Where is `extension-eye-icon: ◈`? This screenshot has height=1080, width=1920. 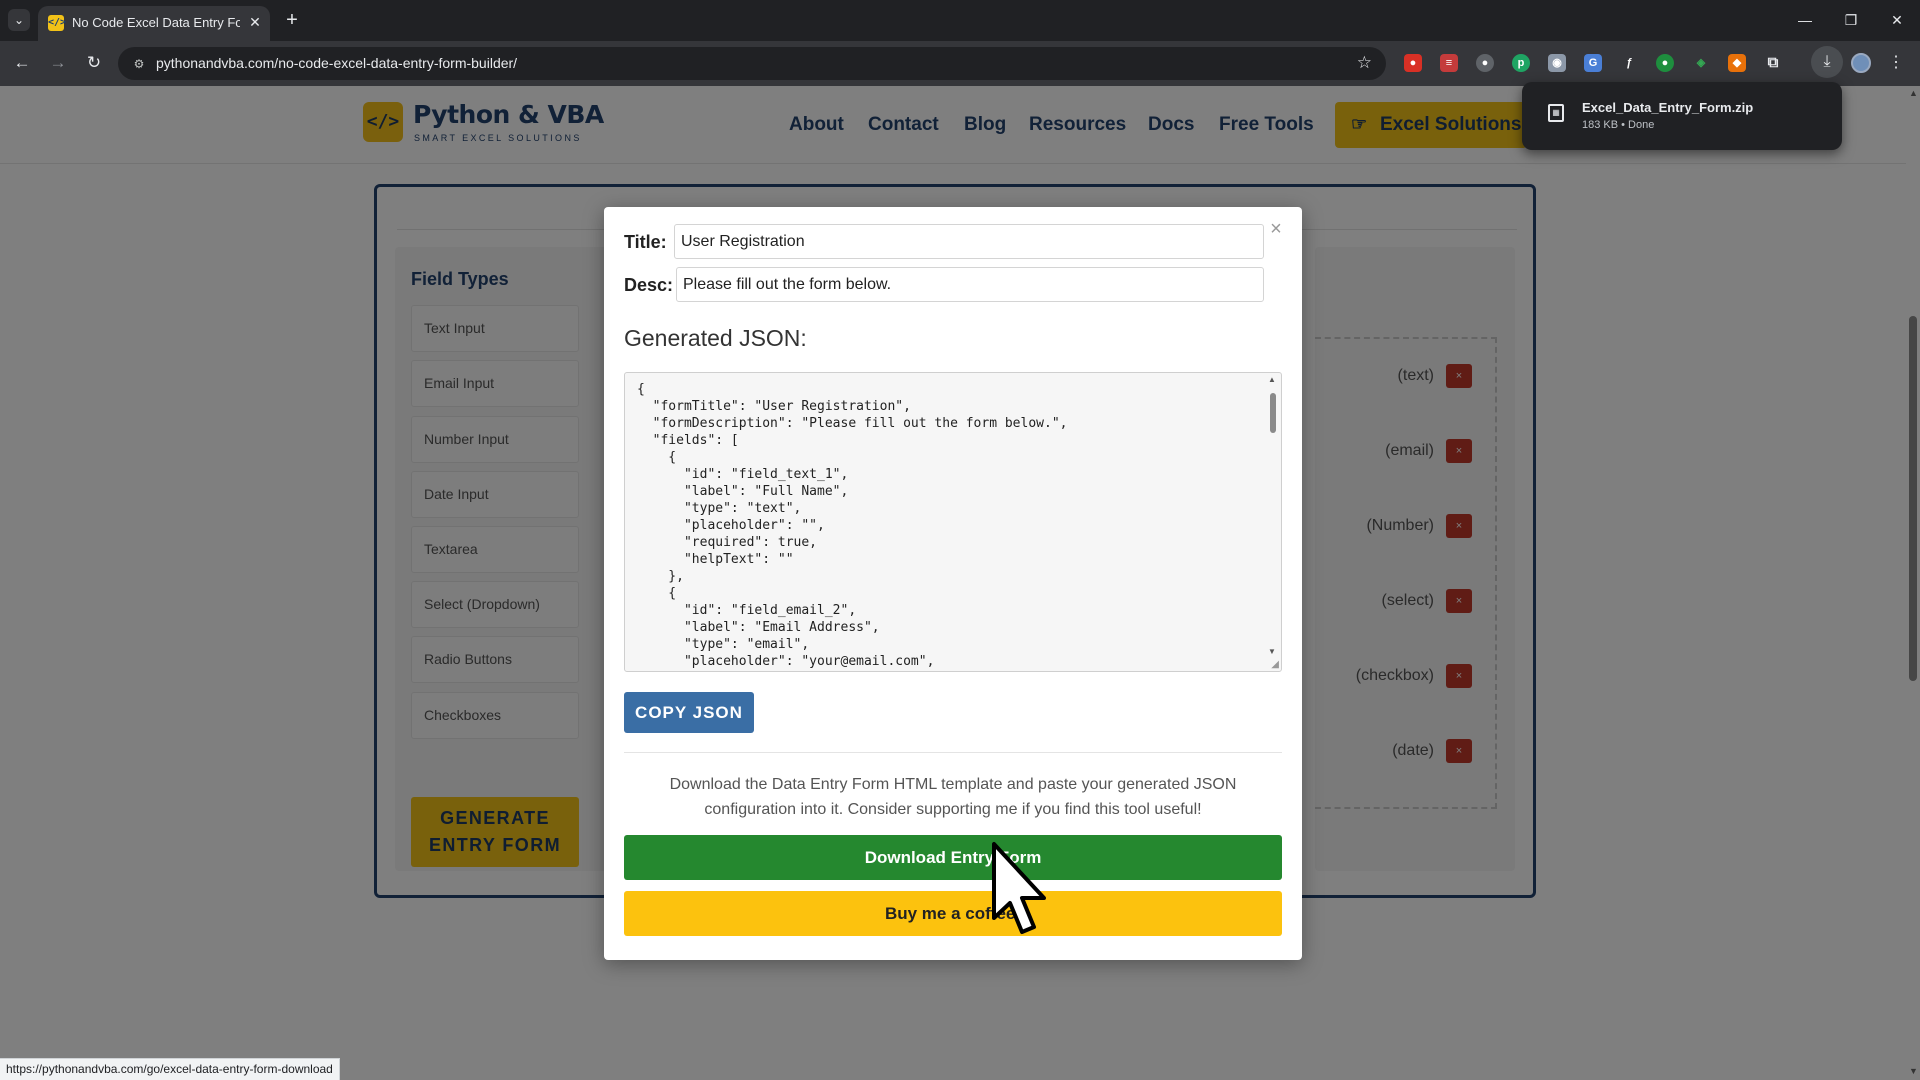
extension-eye-icon: ◈ is located at coordinates (1701, 63).